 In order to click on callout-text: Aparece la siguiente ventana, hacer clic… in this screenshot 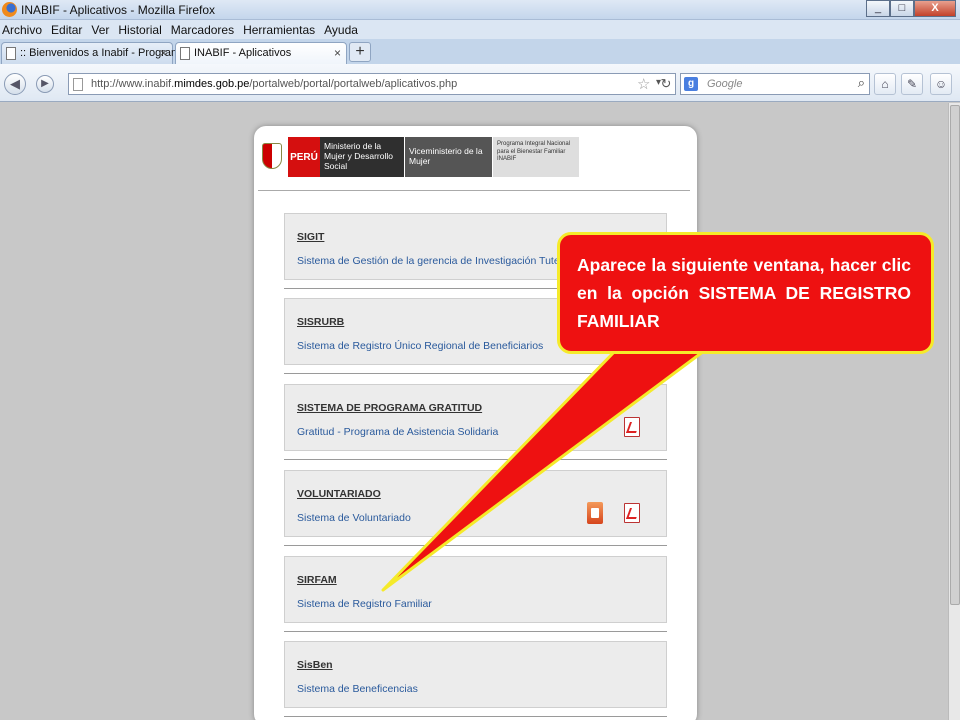, I will do `click(744, 293)`.